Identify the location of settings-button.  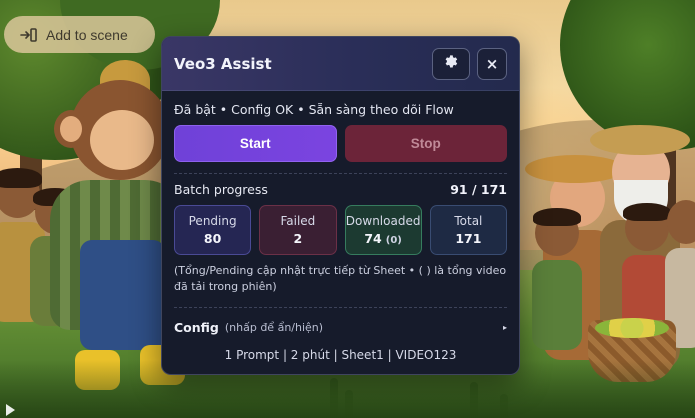
(451, 63).